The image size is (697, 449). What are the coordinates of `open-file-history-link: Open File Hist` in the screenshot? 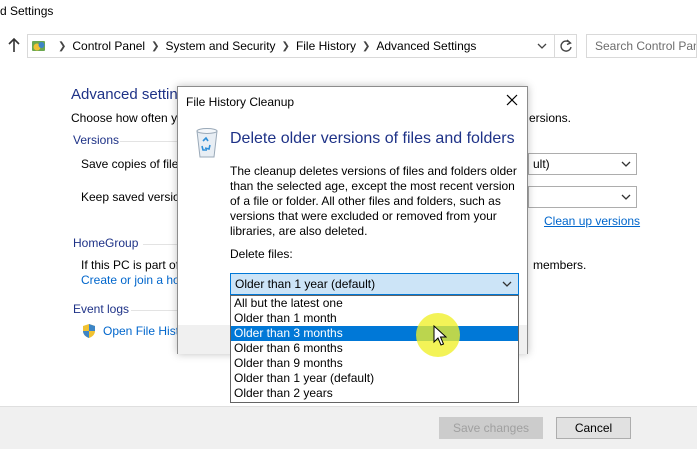 It's located at (141, 331).